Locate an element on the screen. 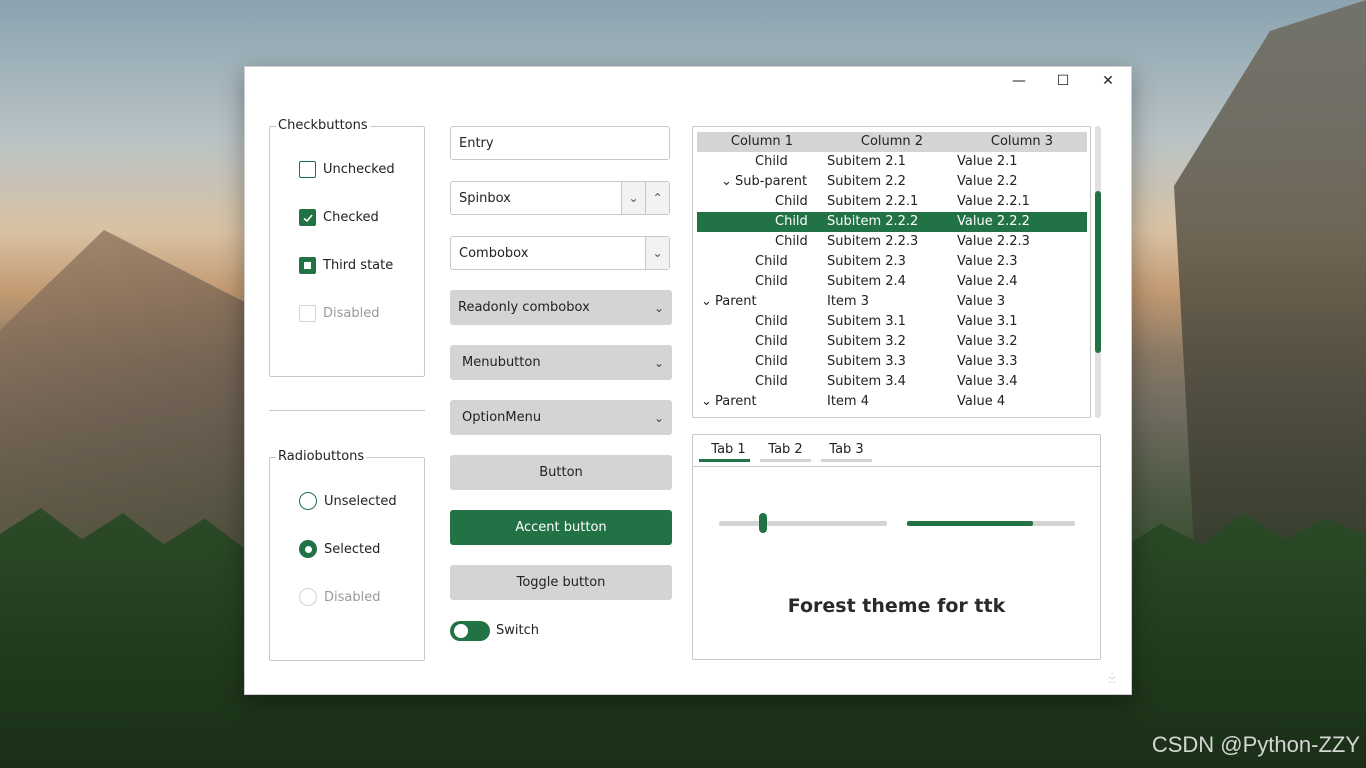 This screenshot has width=1366, height=768. checkbutton-label: Third state is located at coordinates (358, 265).